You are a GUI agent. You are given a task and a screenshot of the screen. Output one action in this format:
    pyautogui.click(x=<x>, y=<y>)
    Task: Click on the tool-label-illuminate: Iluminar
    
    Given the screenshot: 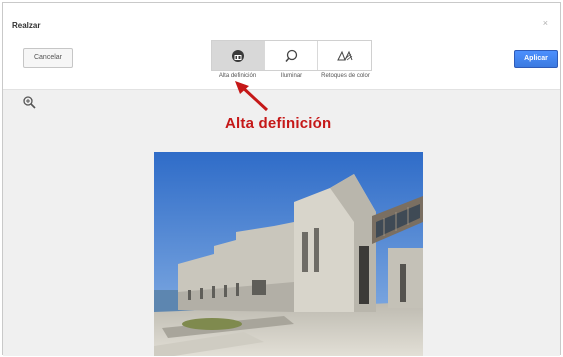 What is the action you would take?
    pyautogui.click(x=291, y=76)
    